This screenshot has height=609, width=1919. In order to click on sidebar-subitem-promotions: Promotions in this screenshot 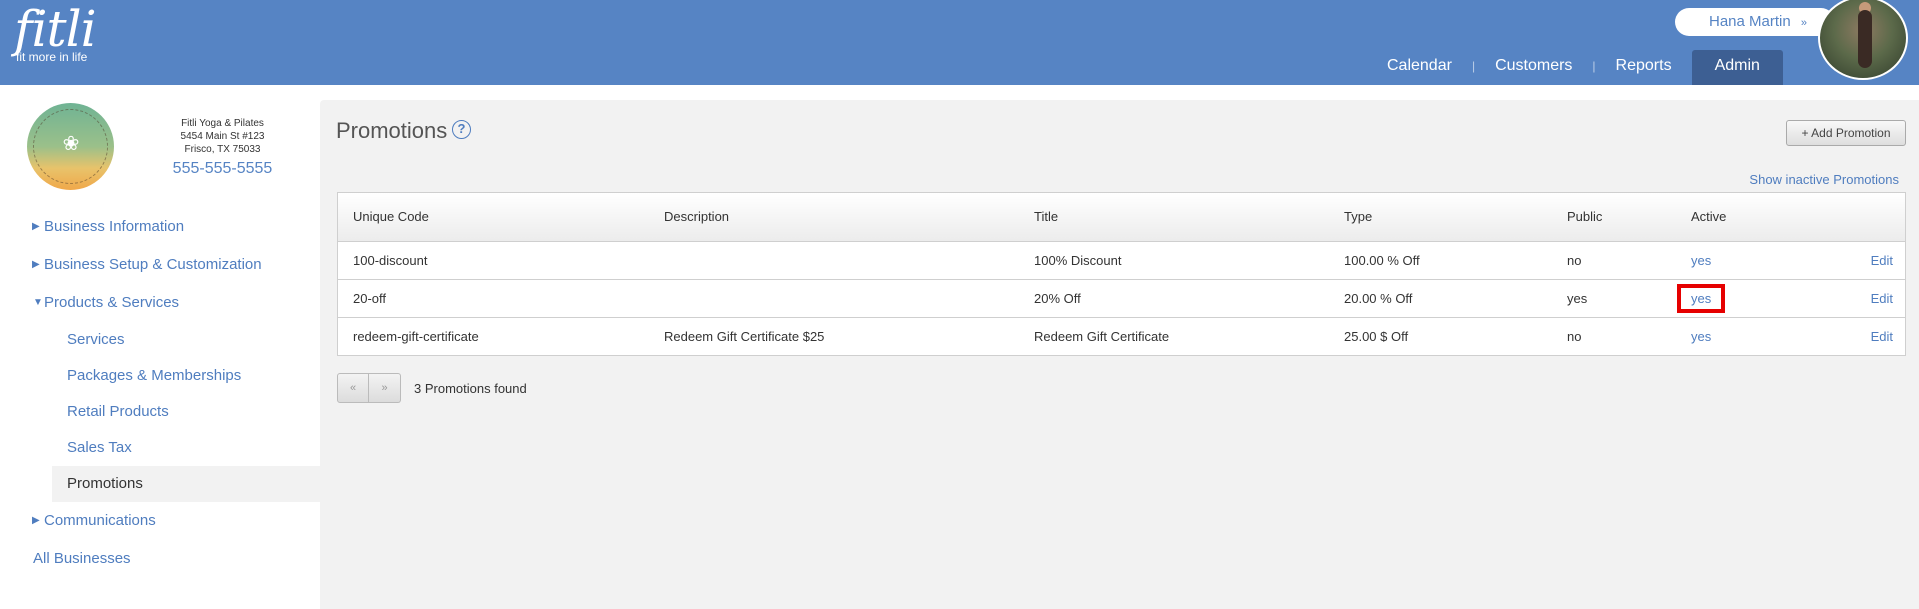, I will do `click(186, 484)`.